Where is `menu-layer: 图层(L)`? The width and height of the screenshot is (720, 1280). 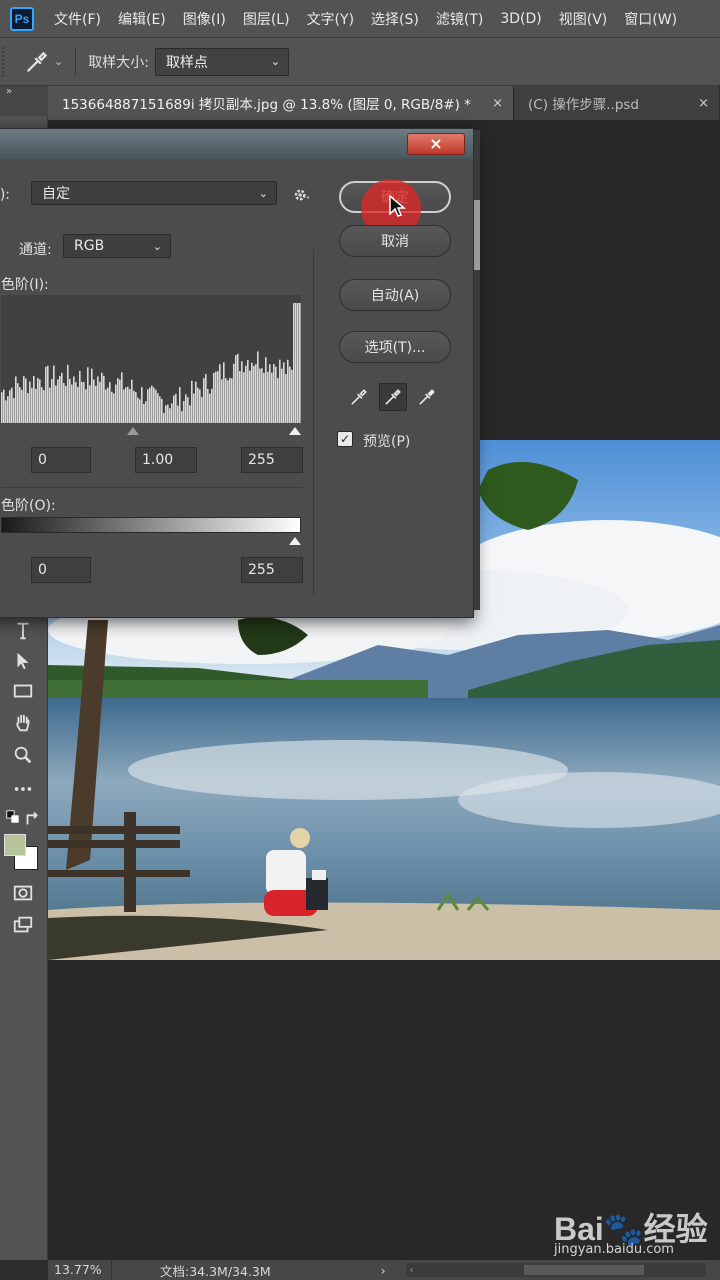 menu-layer: 图层(L) is located at coordinates (266, 19).